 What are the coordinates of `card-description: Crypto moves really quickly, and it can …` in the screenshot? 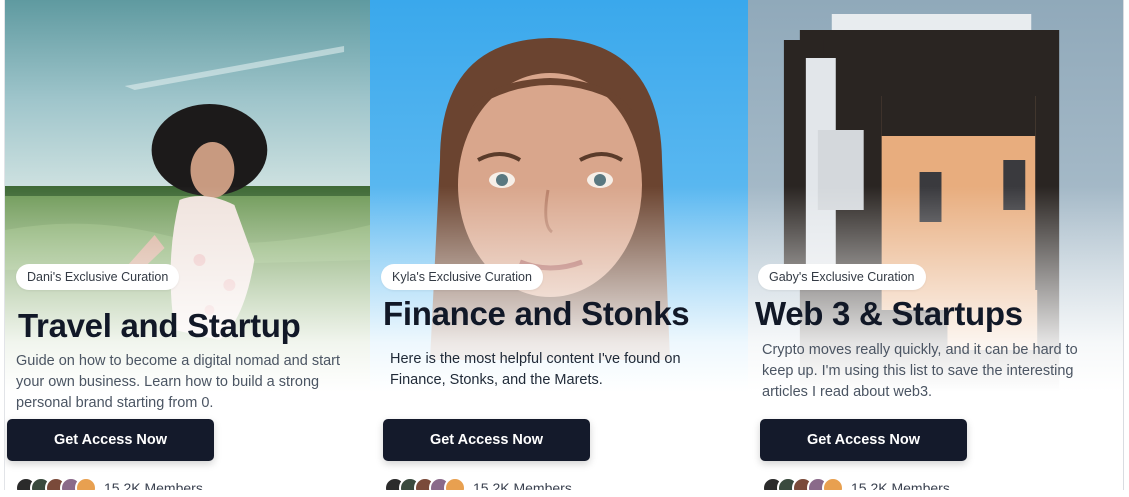 It's located at (920, 371).